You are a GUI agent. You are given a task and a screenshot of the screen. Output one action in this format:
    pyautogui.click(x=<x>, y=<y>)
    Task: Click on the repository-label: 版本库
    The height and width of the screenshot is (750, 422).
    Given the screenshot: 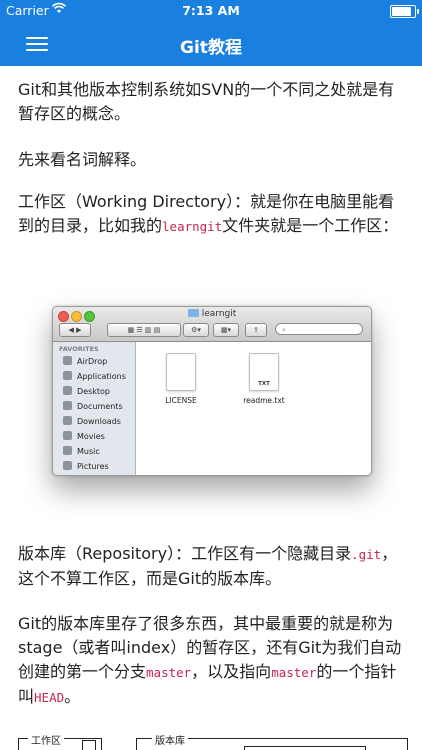 What is the action you would take?
    pyautogui.click(x=170, y=739)
    